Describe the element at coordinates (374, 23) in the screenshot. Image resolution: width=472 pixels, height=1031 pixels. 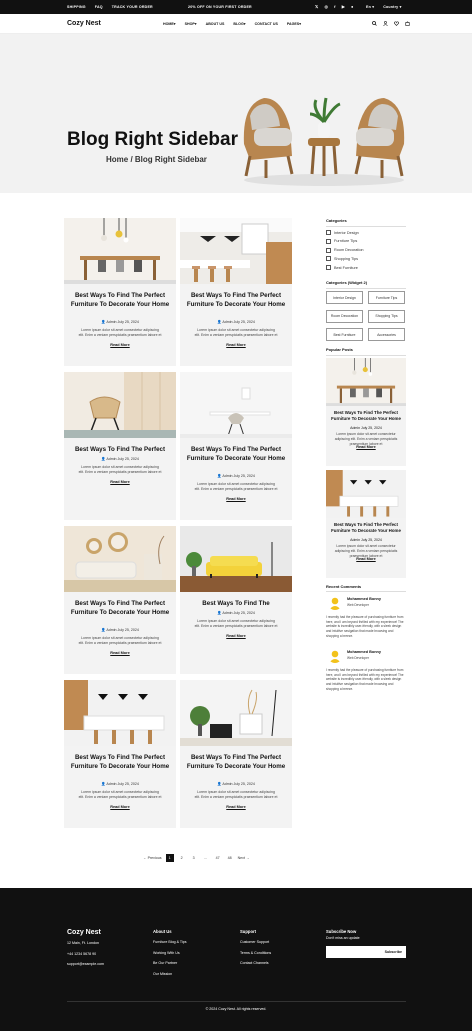
I see `search-icon` at that location.